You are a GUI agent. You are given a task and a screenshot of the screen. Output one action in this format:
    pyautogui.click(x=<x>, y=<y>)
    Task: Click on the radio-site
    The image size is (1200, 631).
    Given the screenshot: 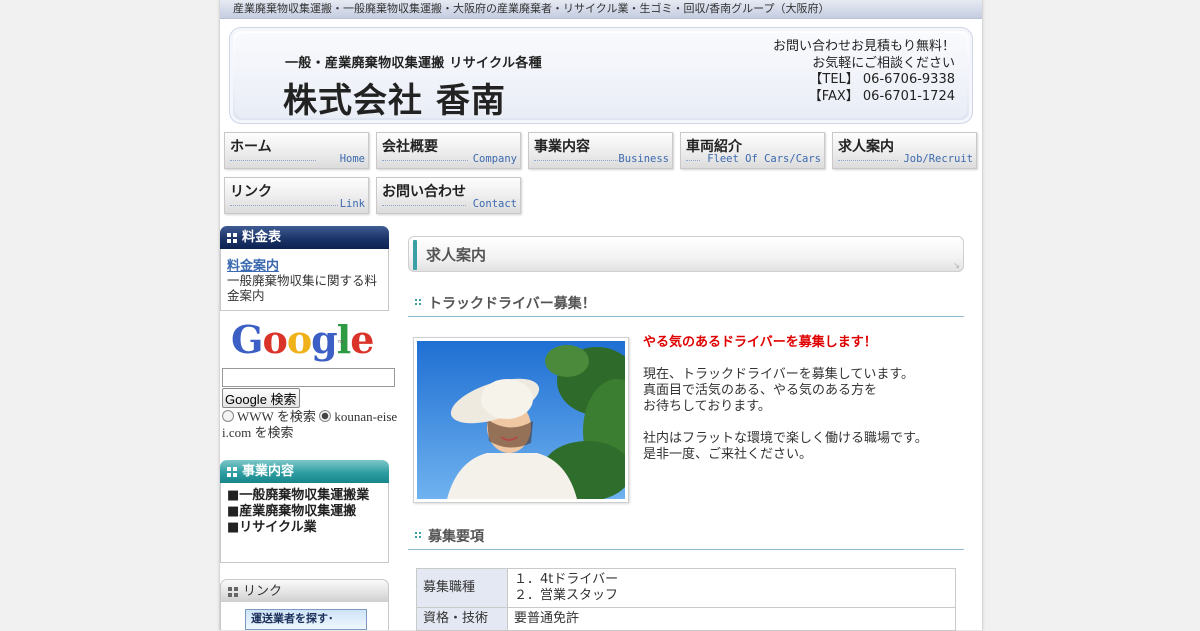 What is the action you would take?
    pyautogui.click(x=325, y=416)
    